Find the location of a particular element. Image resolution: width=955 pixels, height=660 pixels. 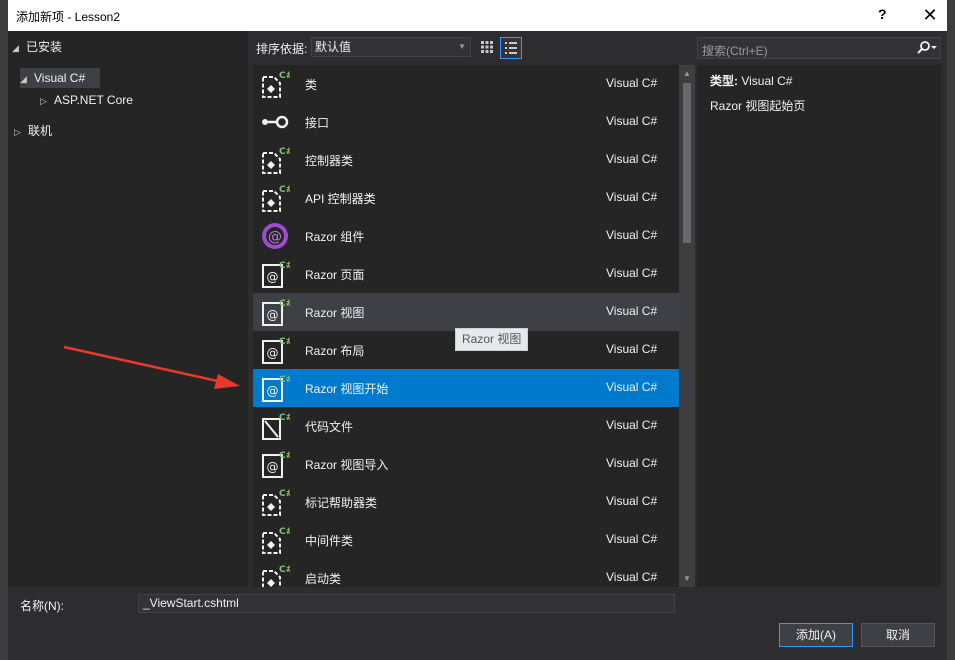

list-scrollbar: ▲ ▼ is located at coordinates (687, 326).